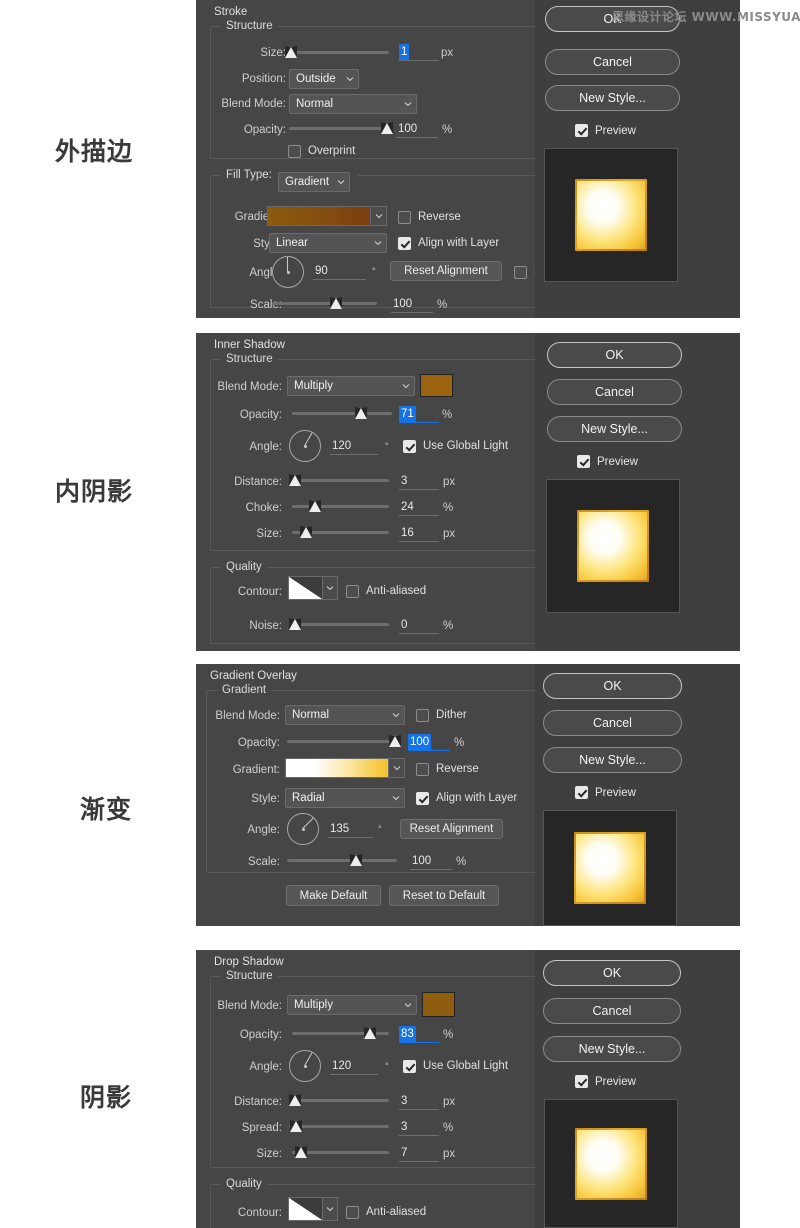 This screenshot has height=1228, width=800. What do you see at coordinates (419, 414) in the screenshot?
I see `inner-shadow-opacity-field: 71` at bounding box center [419, 414].